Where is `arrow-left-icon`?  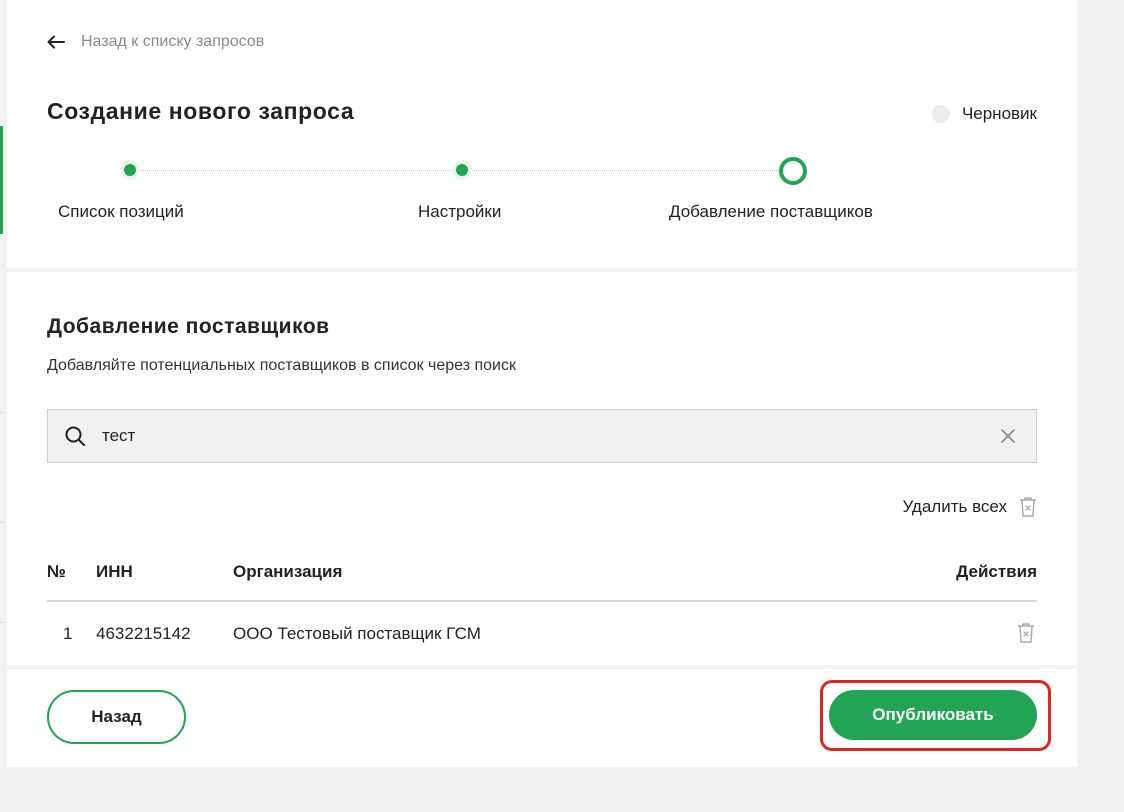 arrow-left-icon is located at coordinates (56, 42).